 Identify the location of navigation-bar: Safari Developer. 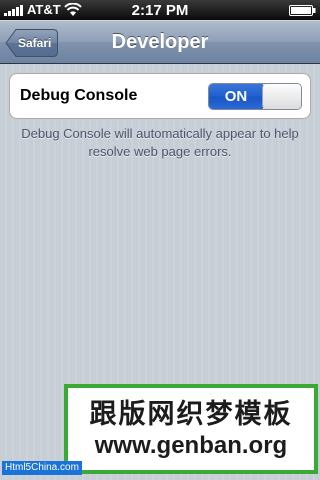
(160, 42).